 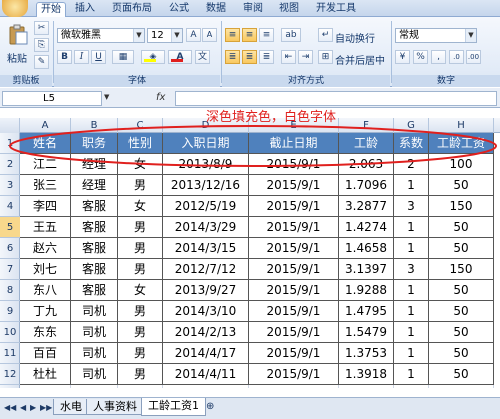 I want to click on cell-name: 杜杜, so click(x=45, y=374).